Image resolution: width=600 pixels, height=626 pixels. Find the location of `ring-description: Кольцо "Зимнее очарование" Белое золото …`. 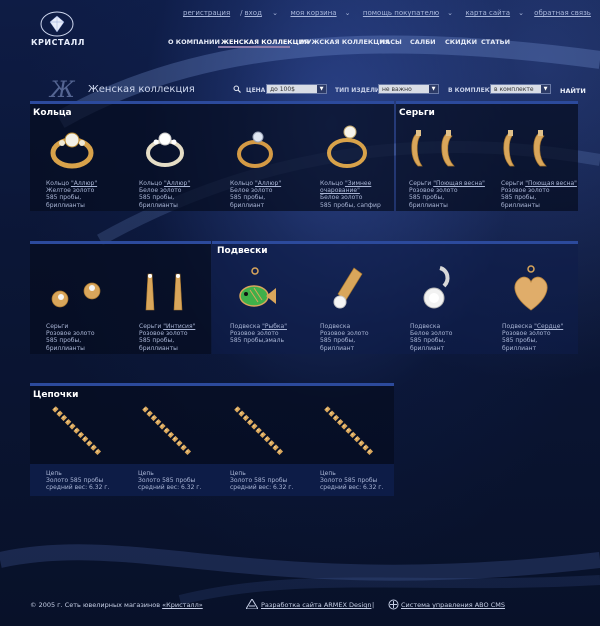

ring-description: Кольцо "Зимнее очарование" Белое золото … is located at coordinates (350, 194).